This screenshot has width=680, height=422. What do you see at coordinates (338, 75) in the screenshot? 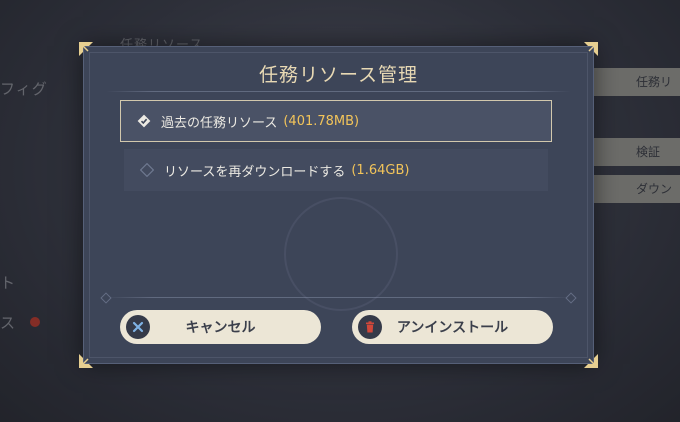
I see `dialog-title: 任務リソース管理` at bounding box center [338, 75].